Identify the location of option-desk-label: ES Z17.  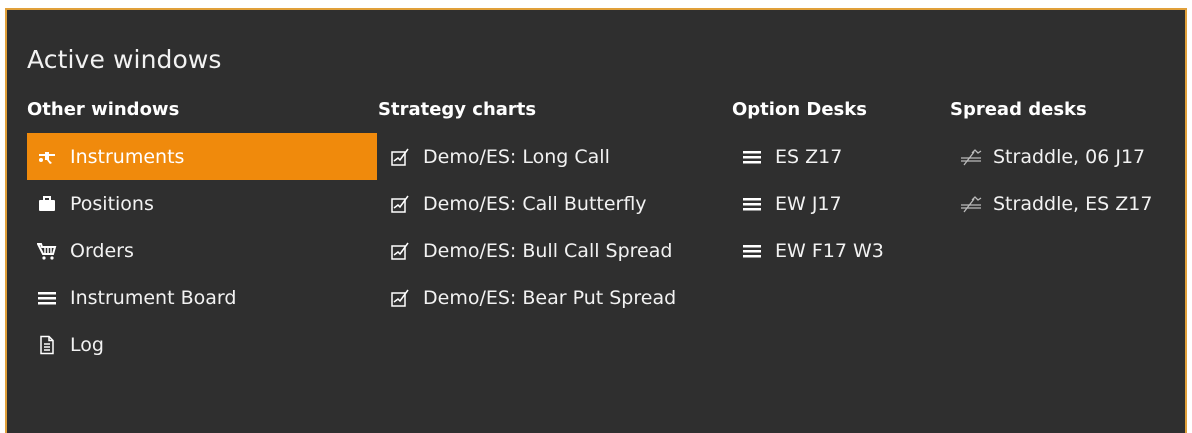
(809, 156).